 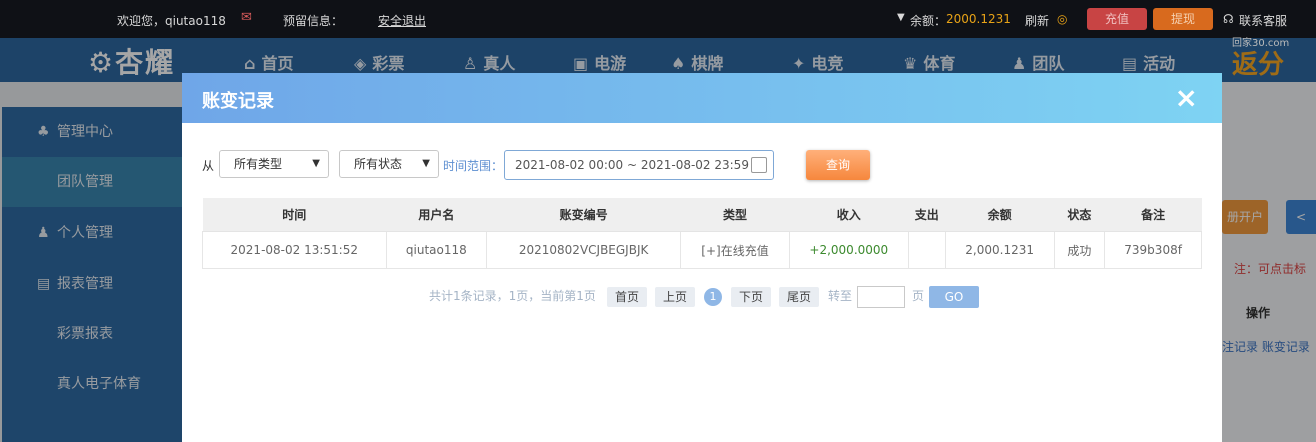 I want to click on page-number-input, so click(x=881, y=297).